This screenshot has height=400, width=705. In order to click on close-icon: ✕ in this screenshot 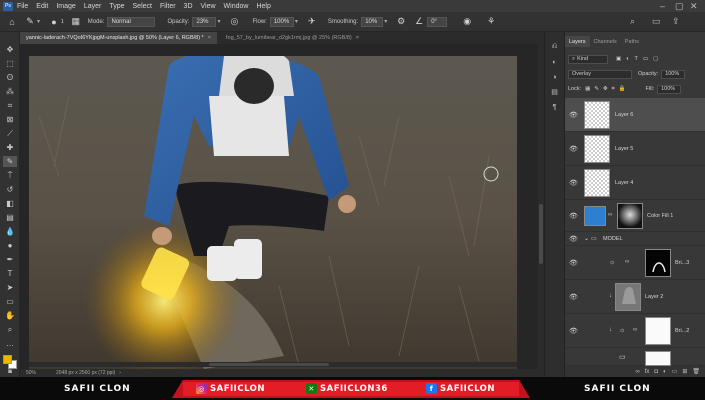, I will do `click(694, 6)`.